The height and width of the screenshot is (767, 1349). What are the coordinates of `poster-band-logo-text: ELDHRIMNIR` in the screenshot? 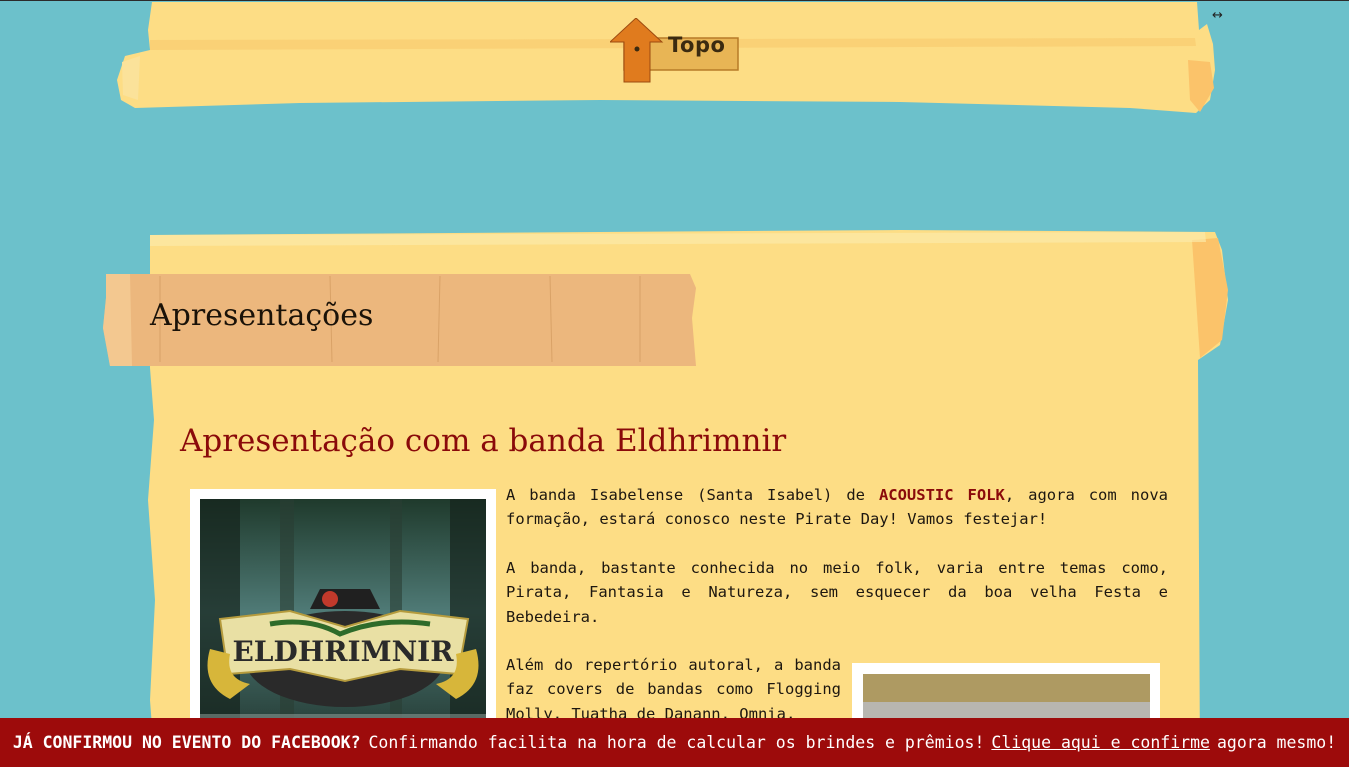 It's located at (343, 651).